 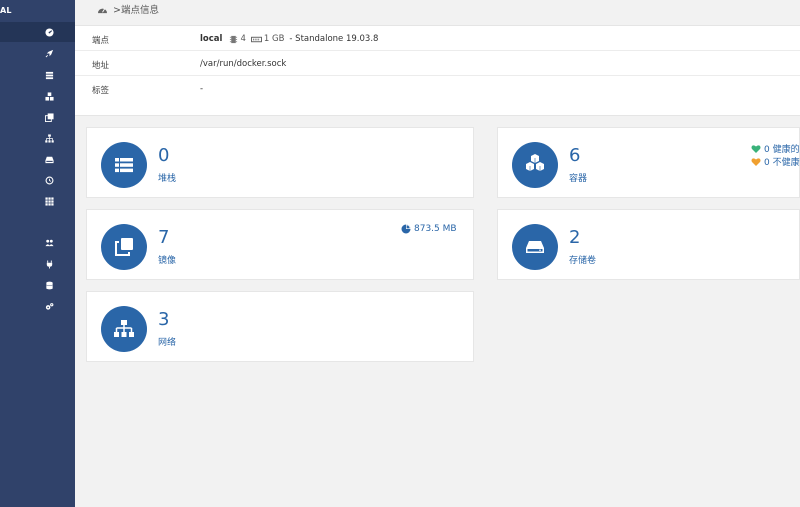 I want to click on database-icon, so click(x=49, y=285).